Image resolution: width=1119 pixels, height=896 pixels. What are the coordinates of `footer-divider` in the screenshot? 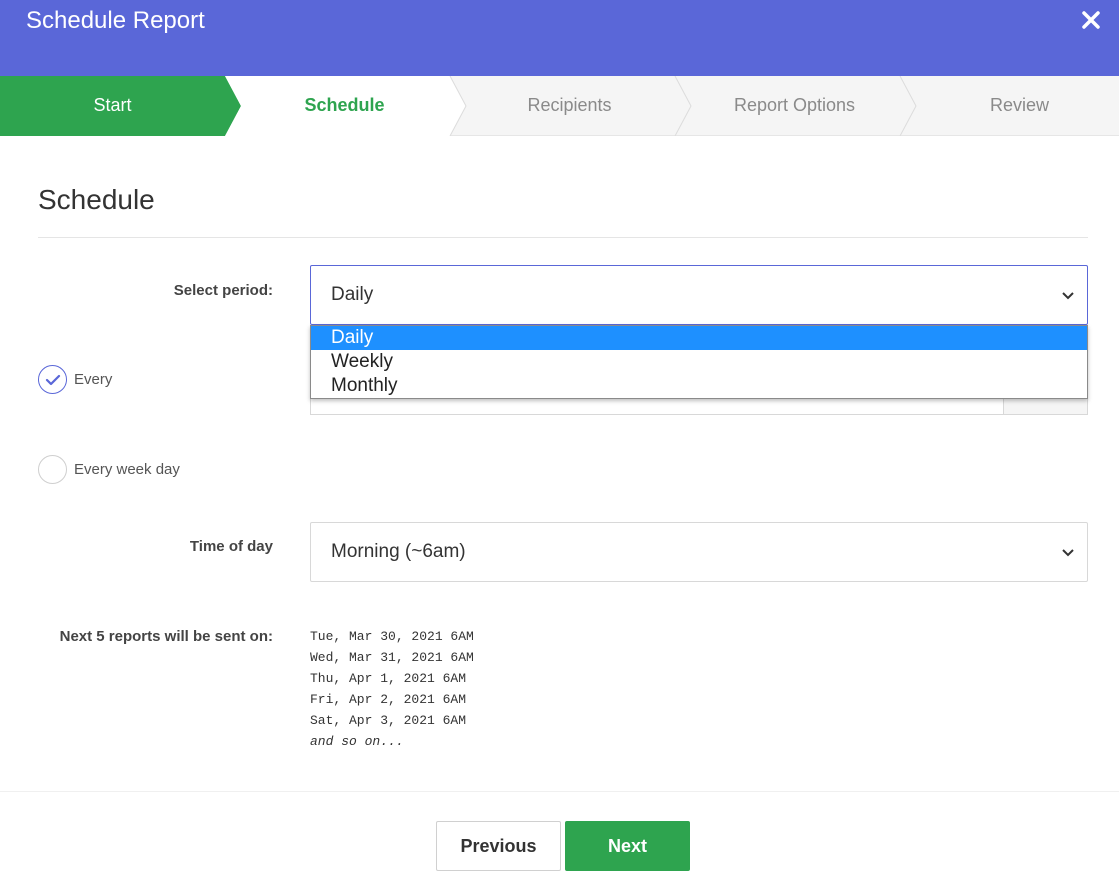 It's located at (559, 791).